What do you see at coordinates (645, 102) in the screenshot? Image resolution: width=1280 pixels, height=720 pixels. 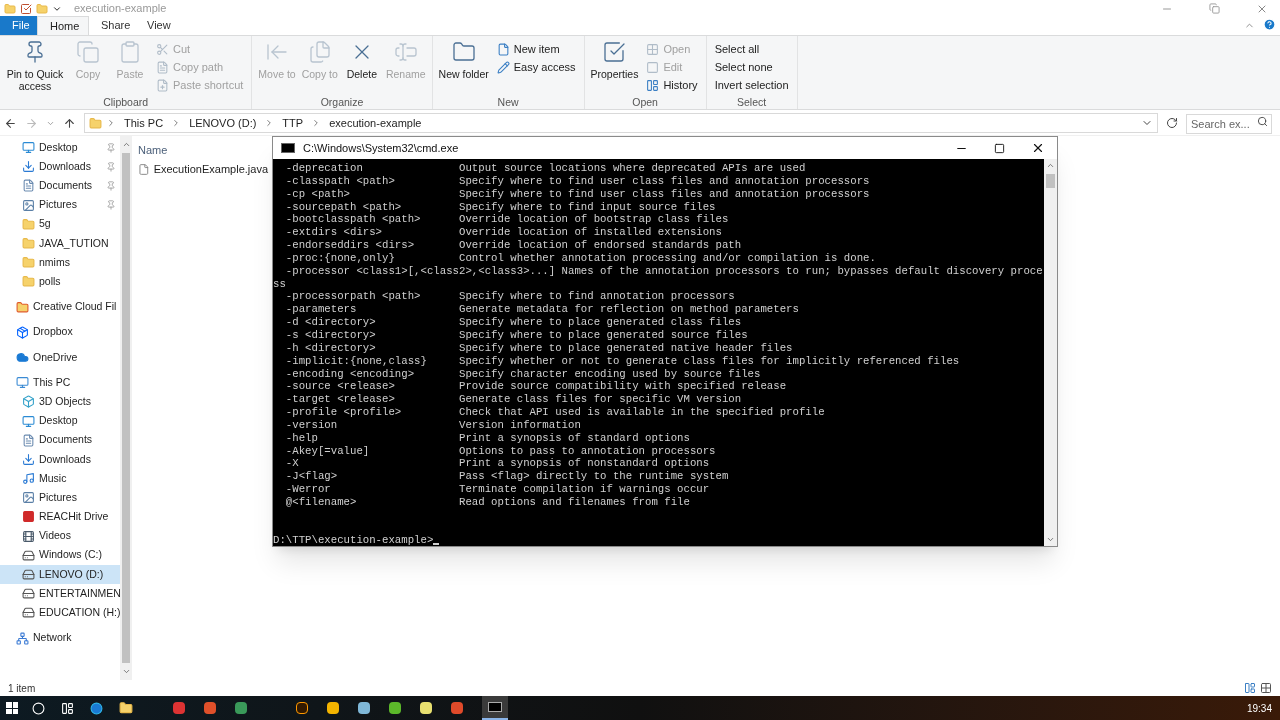 I see `group-label: Open` at bounding box center [645, 102].